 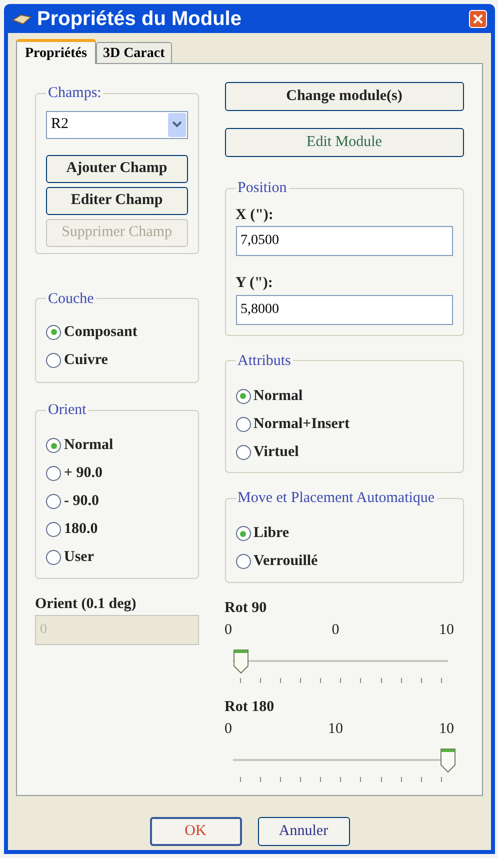 I want to click on option-label: Composant, so click(x=101, y=332).